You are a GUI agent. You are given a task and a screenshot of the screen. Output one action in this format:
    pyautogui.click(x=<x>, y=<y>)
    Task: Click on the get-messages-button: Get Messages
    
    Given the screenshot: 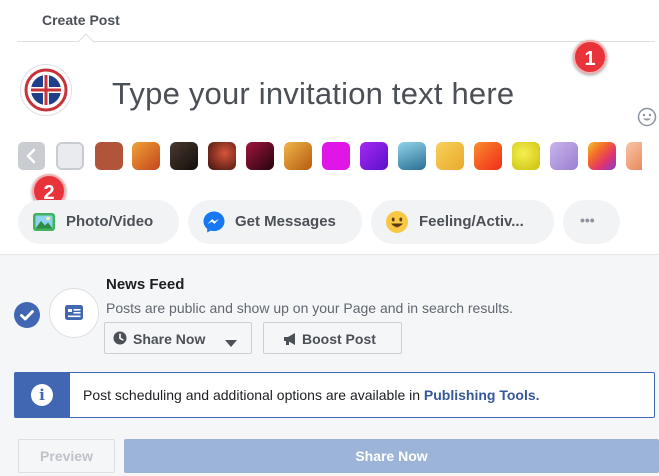 What is the action you would take?
    pyautogui.click(x=275, y=222)
    